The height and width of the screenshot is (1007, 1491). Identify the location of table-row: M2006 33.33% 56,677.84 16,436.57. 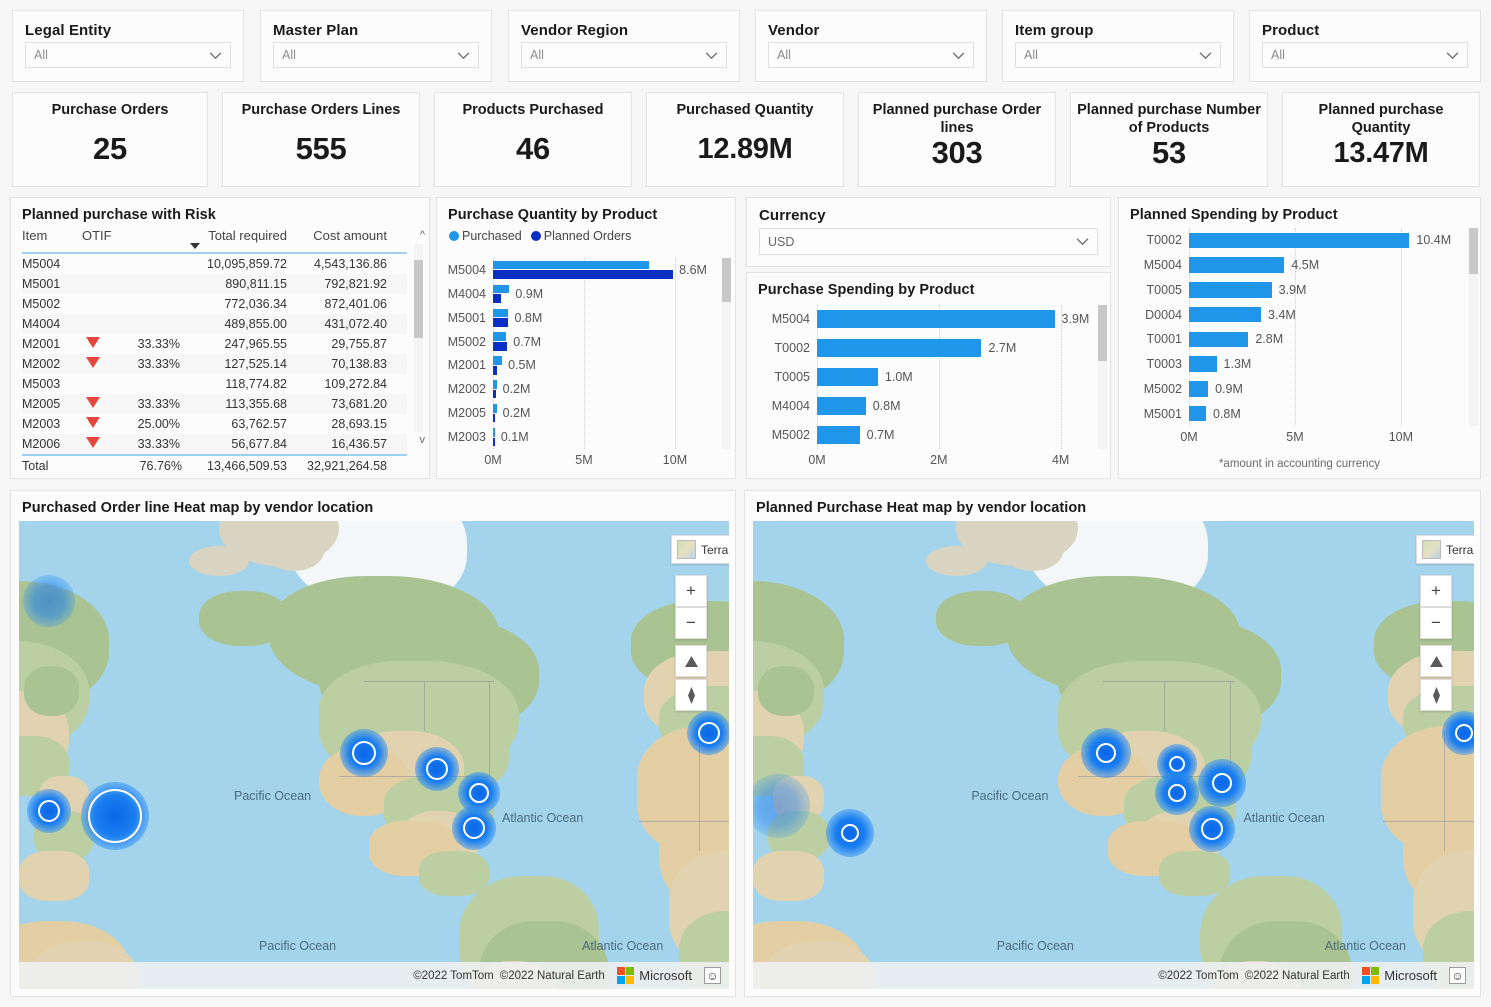
(214, 444).